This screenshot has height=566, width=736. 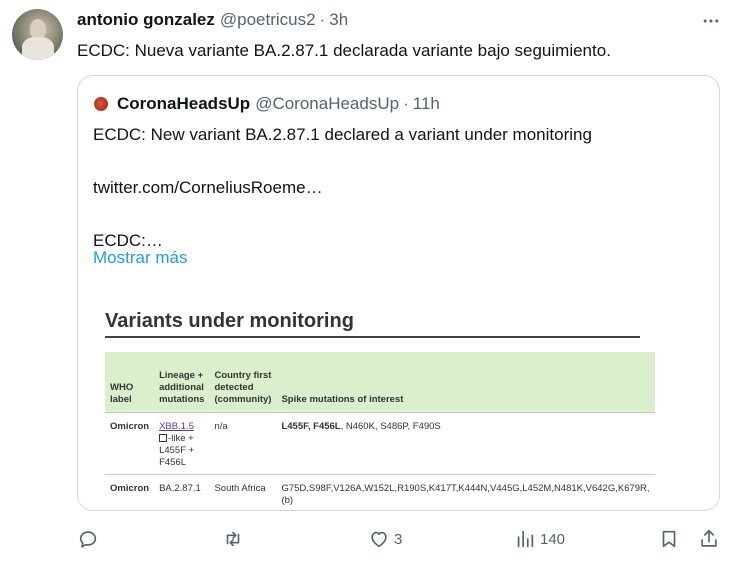 I want to click on author-avatar, so click(x=37, y=34).